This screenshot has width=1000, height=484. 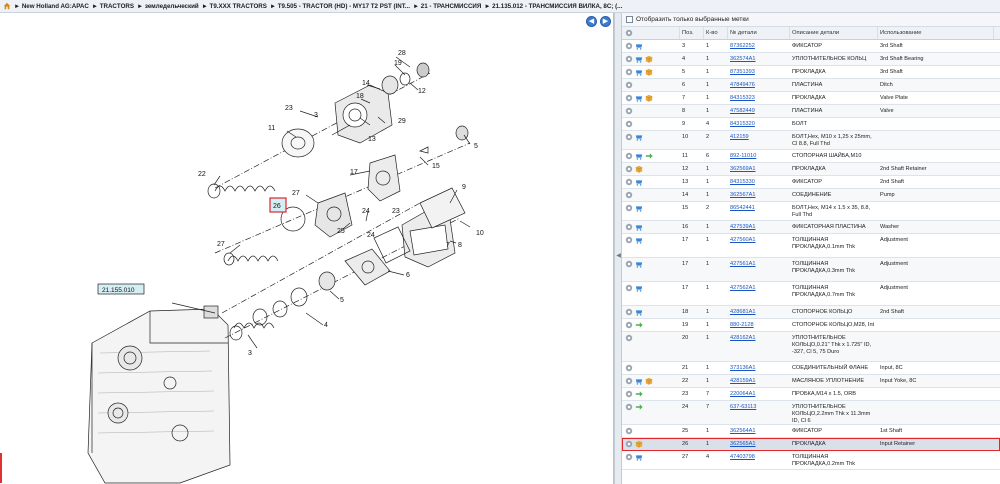 What do you see at coordinates (271, 128) in the screenshot?
I see `callout-11: 11` at bounding box center [271, 128].